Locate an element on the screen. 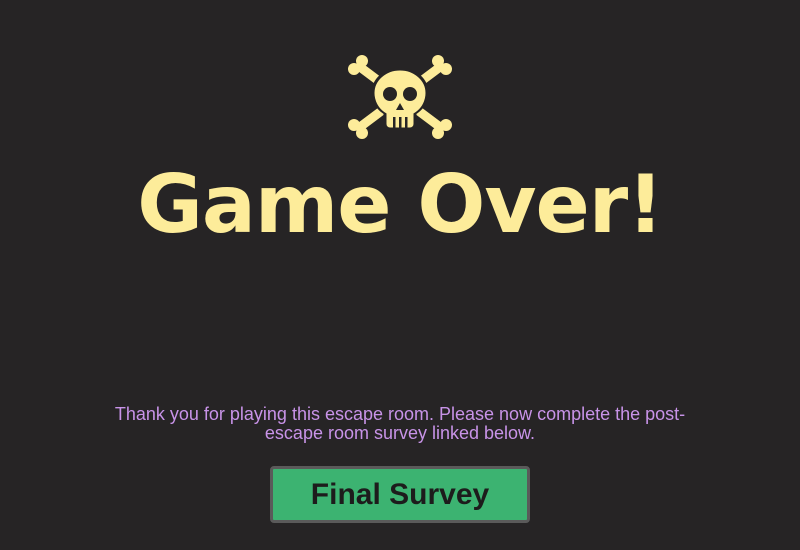  final-survey-button: Final Survey is located at coordinates (400, 494).